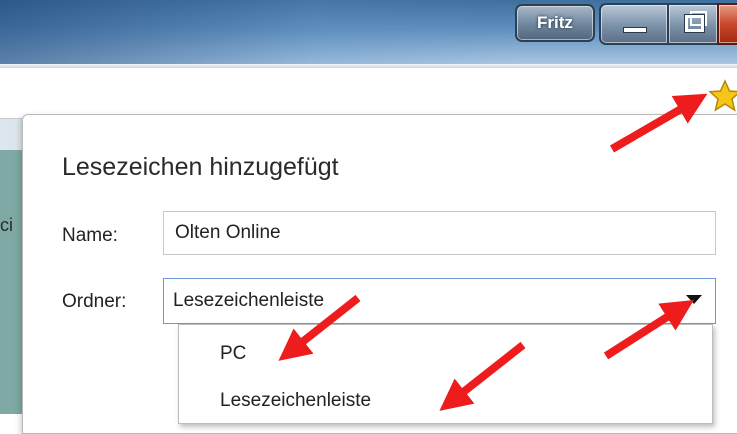 The height and width of the screenshot is (434, 737). I want to click on folder-option-pc: PC, so click(233, 354).